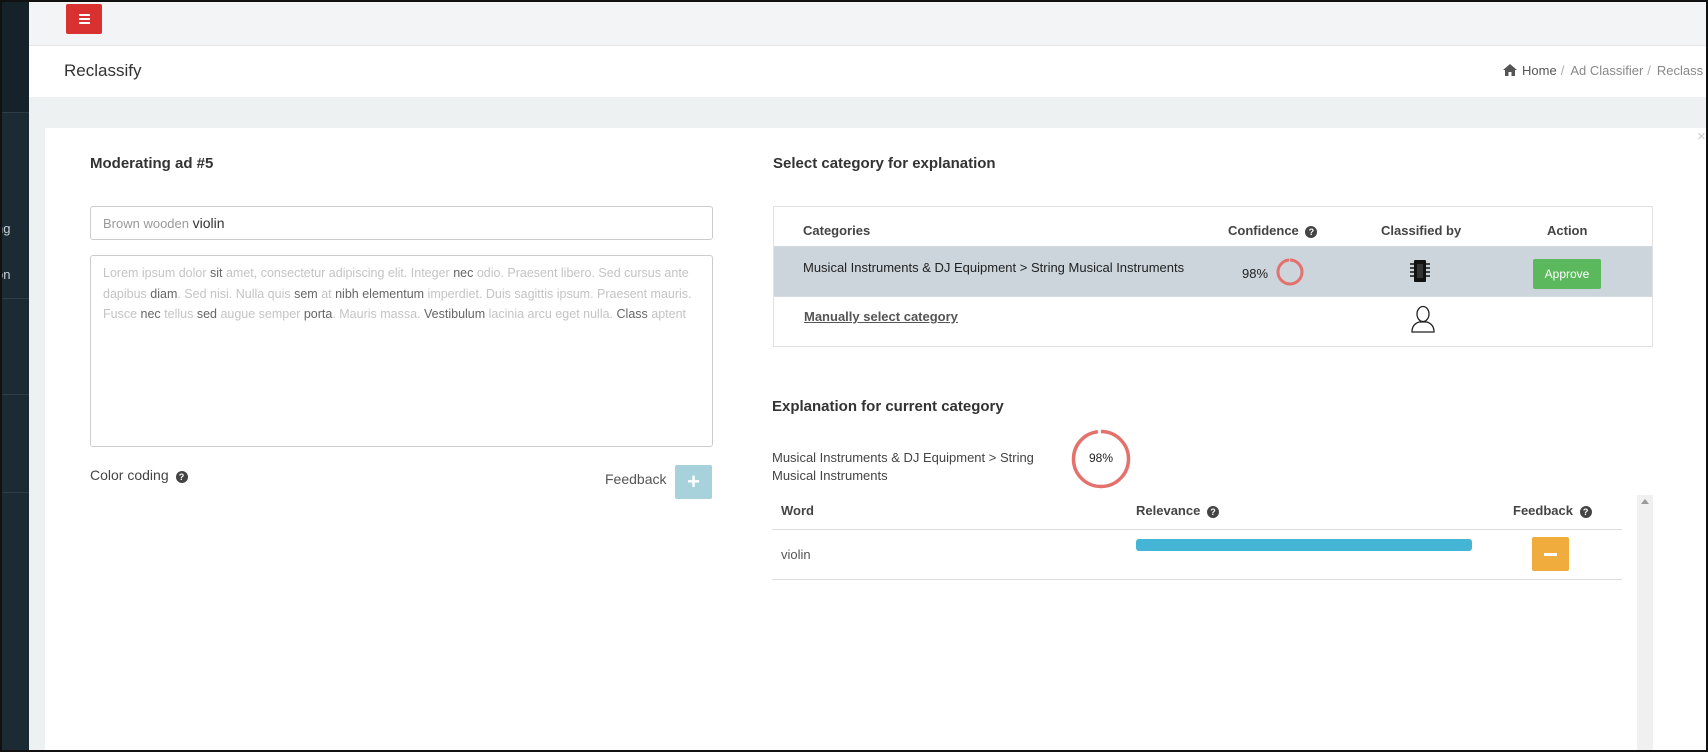  I want to click on relevance-bar, so click(1304, 545).